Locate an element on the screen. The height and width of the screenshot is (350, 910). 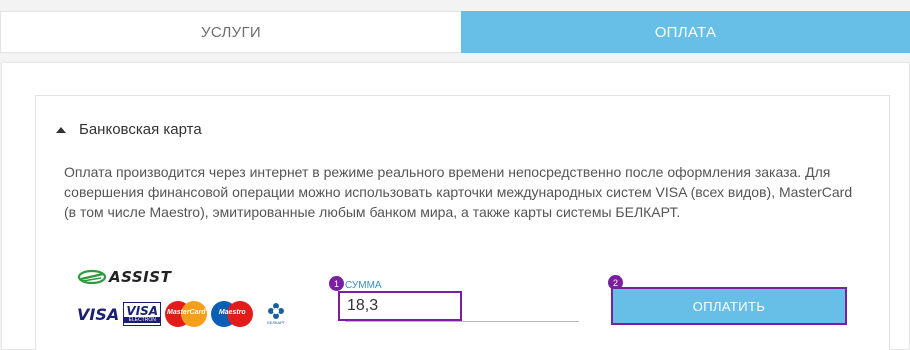
visa-logo: VISA is located at coordinates (98, 314).